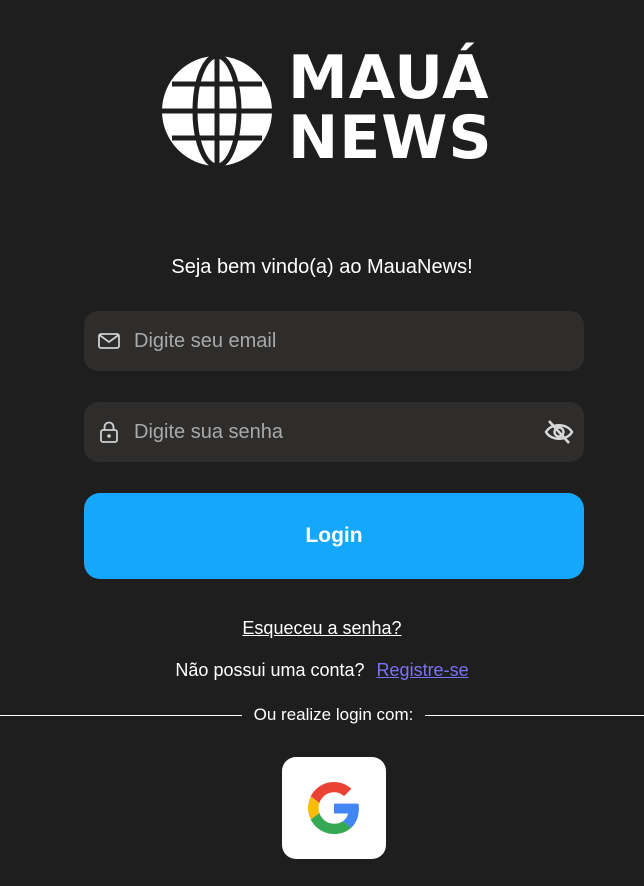 The height and width of the screenshot is (886, 644). I want to click on logo-line-1: MAUÁ, so click(389, 78).